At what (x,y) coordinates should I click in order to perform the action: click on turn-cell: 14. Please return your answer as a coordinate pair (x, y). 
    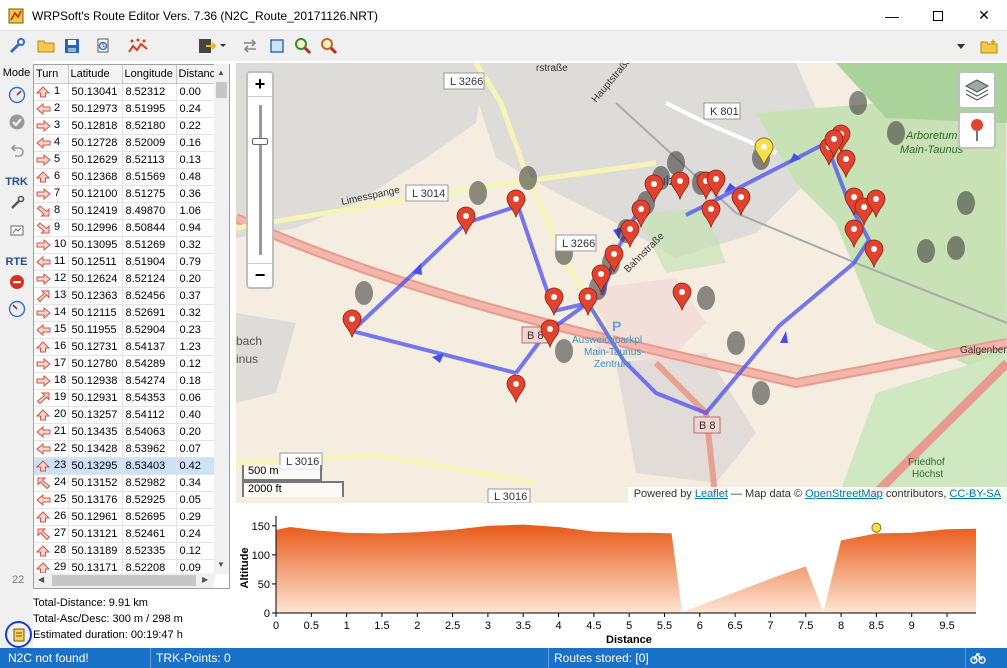
    Looking at the image, I should click on (51, 313).